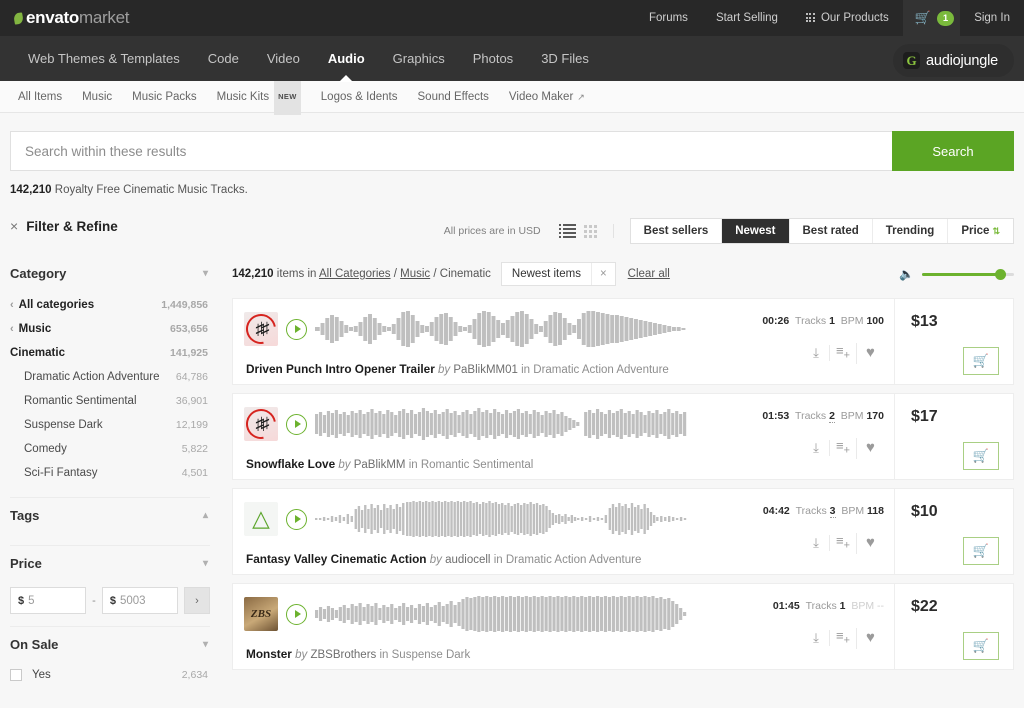  What do you see at coordinates (197, 600) in the screenshot?
I see `price-apply-button: ›` at bounding box center [197, 600].